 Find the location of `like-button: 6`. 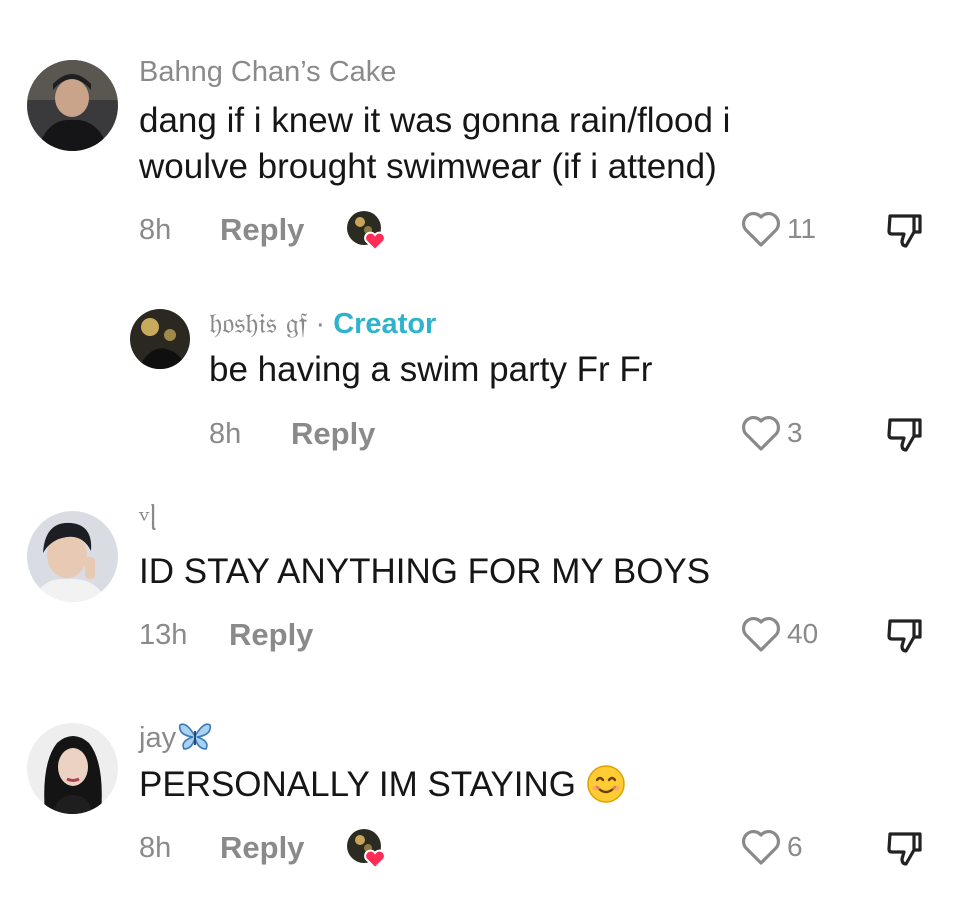

like-button: 6 is located at coordinates (772, 847).